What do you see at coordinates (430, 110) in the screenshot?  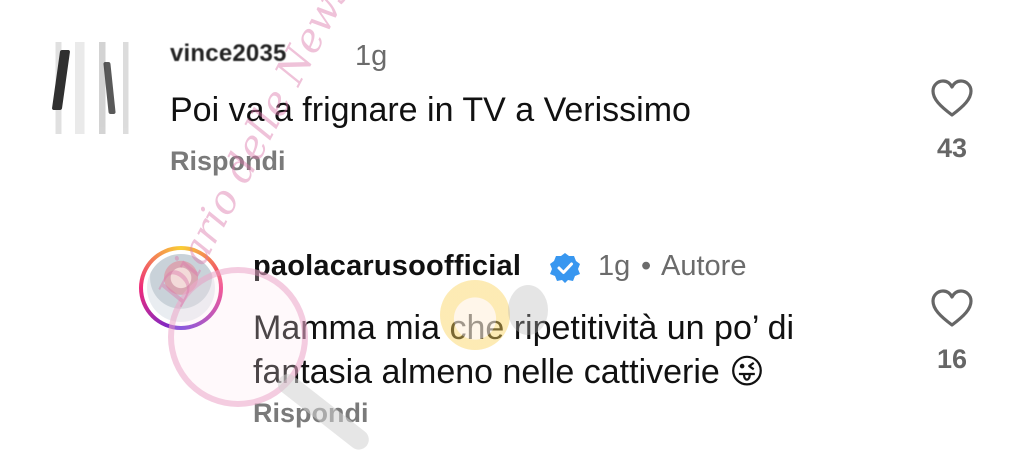 I see `comment-text: Poi va a frignare in TV a Verissimo` at bounding box center [430, 110].